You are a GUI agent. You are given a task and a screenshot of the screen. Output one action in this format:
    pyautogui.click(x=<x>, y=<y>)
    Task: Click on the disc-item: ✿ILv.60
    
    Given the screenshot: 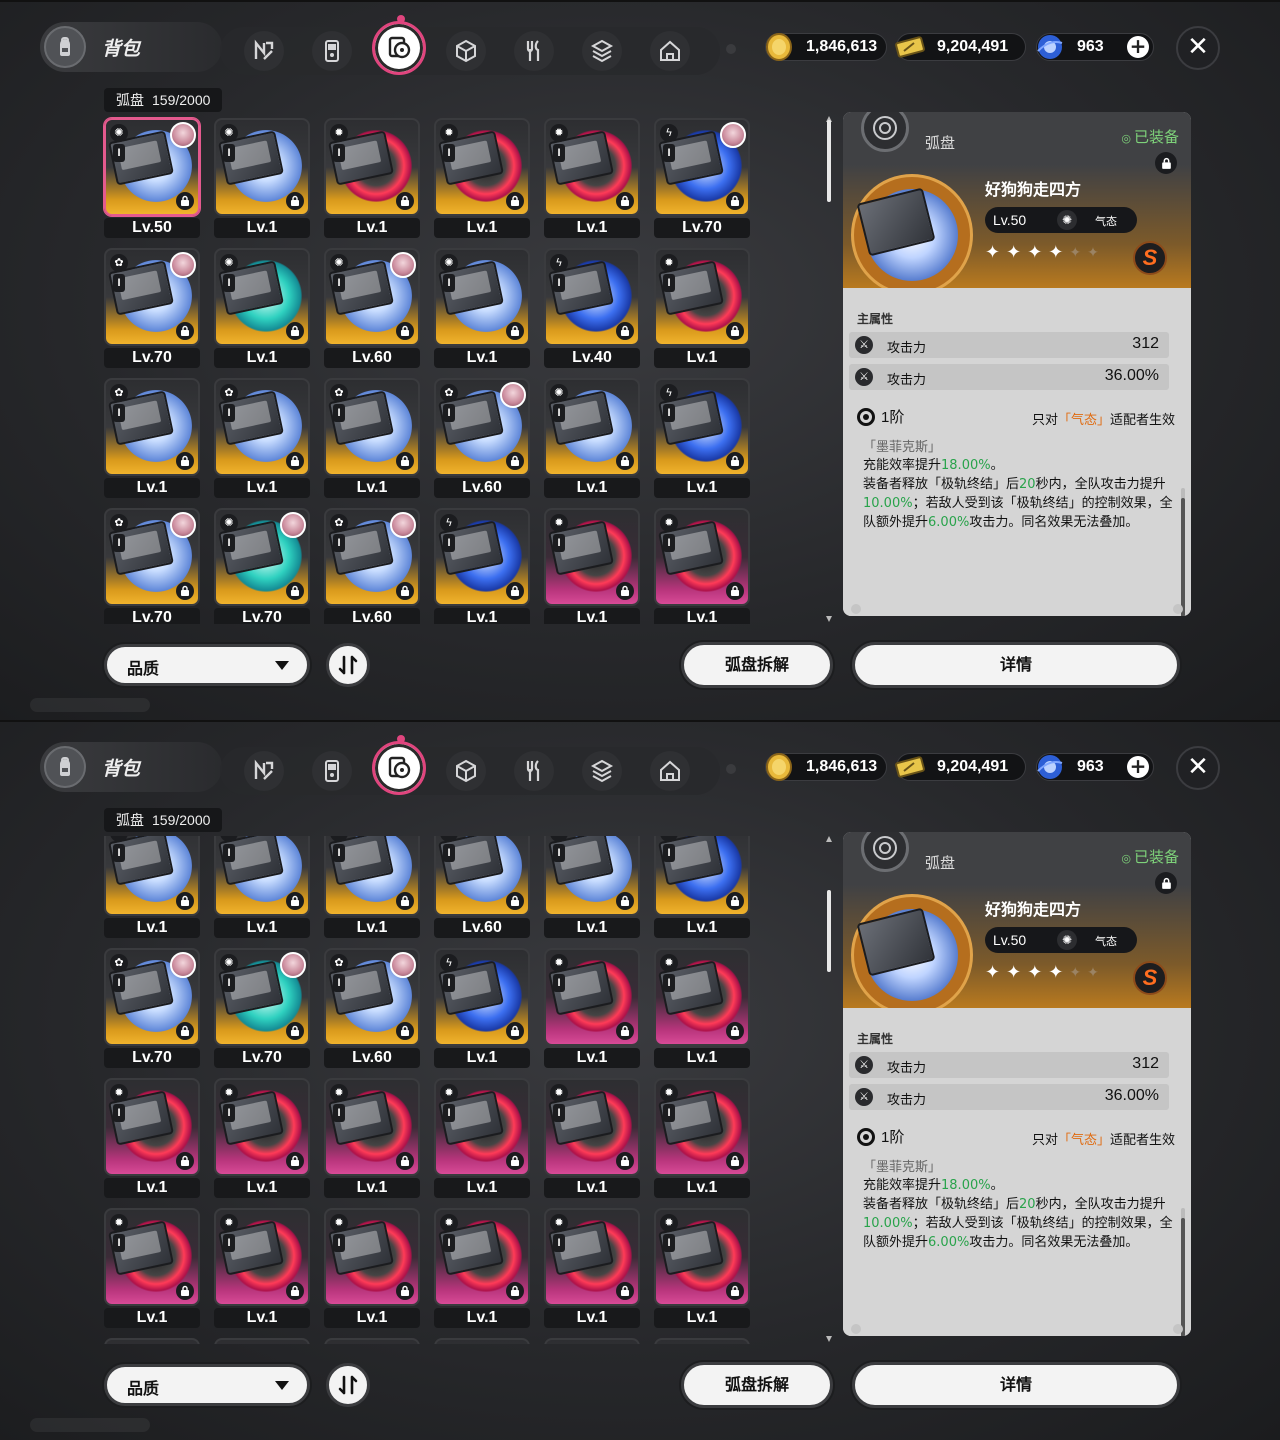 What is the action you would take?
    pyautogui.click(x=482, y=438)
    